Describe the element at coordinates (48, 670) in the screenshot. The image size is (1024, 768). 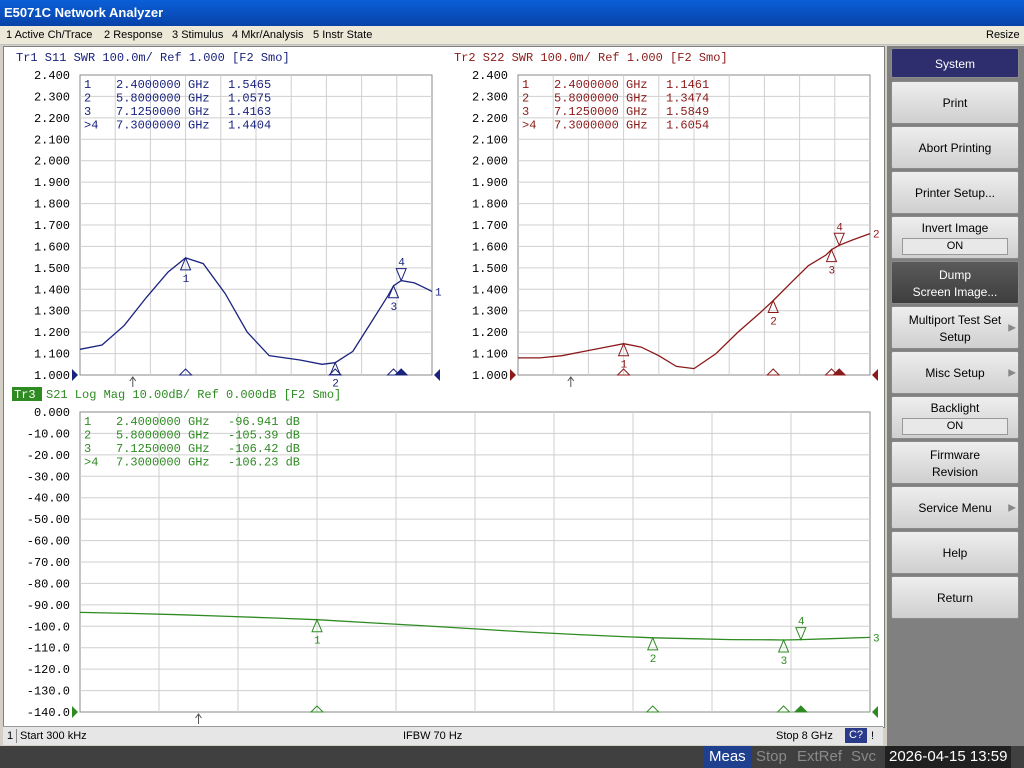
I see `y-tick-label: -120.0` at that location.